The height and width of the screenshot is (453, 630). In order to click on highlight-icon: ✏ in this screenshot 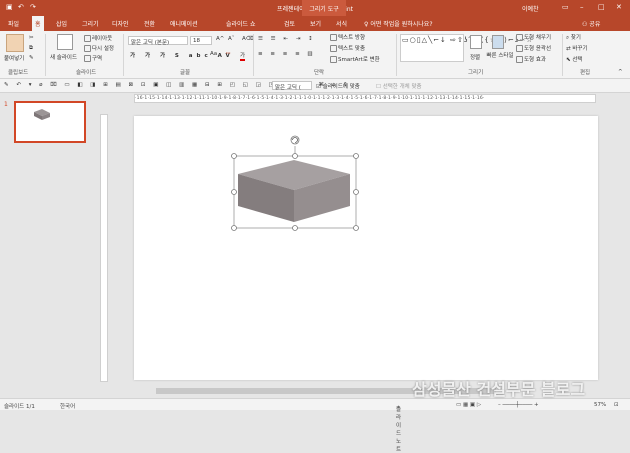, I will do `click(228, 54)`.